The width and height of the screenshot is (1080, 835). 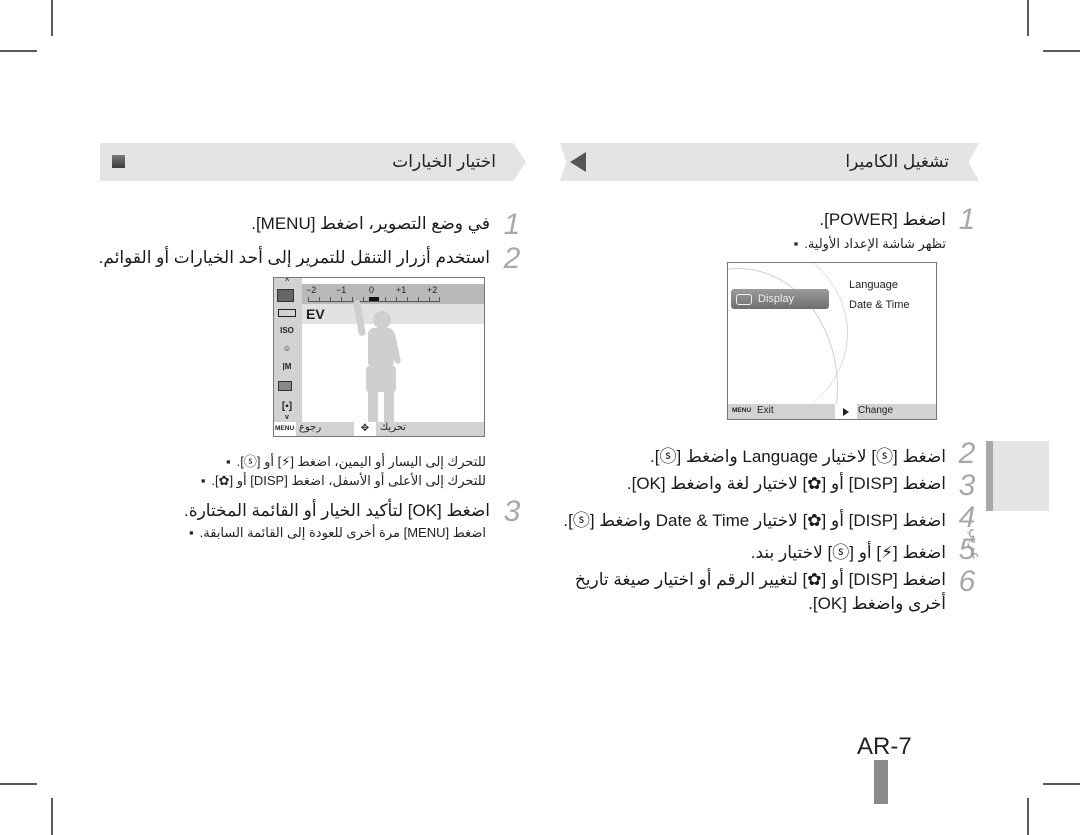 I want to click on section-title: تشغيل الكاميرا, so click(x=897, y=161).